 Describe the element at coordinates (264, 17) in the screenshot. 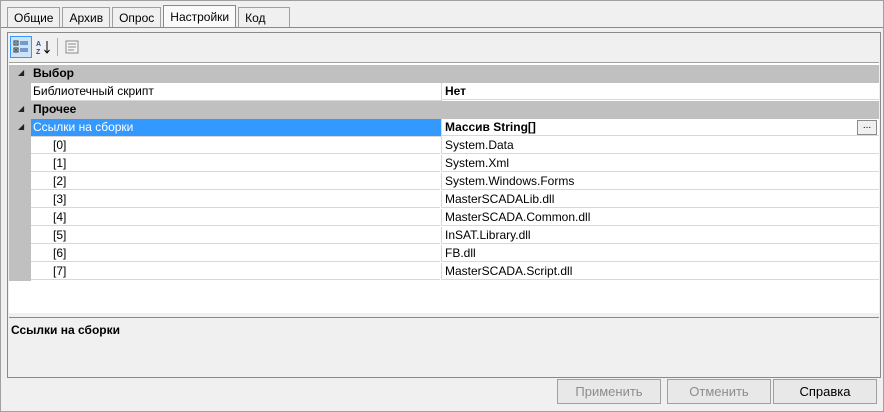

I see `tab-code: Код` at that location.